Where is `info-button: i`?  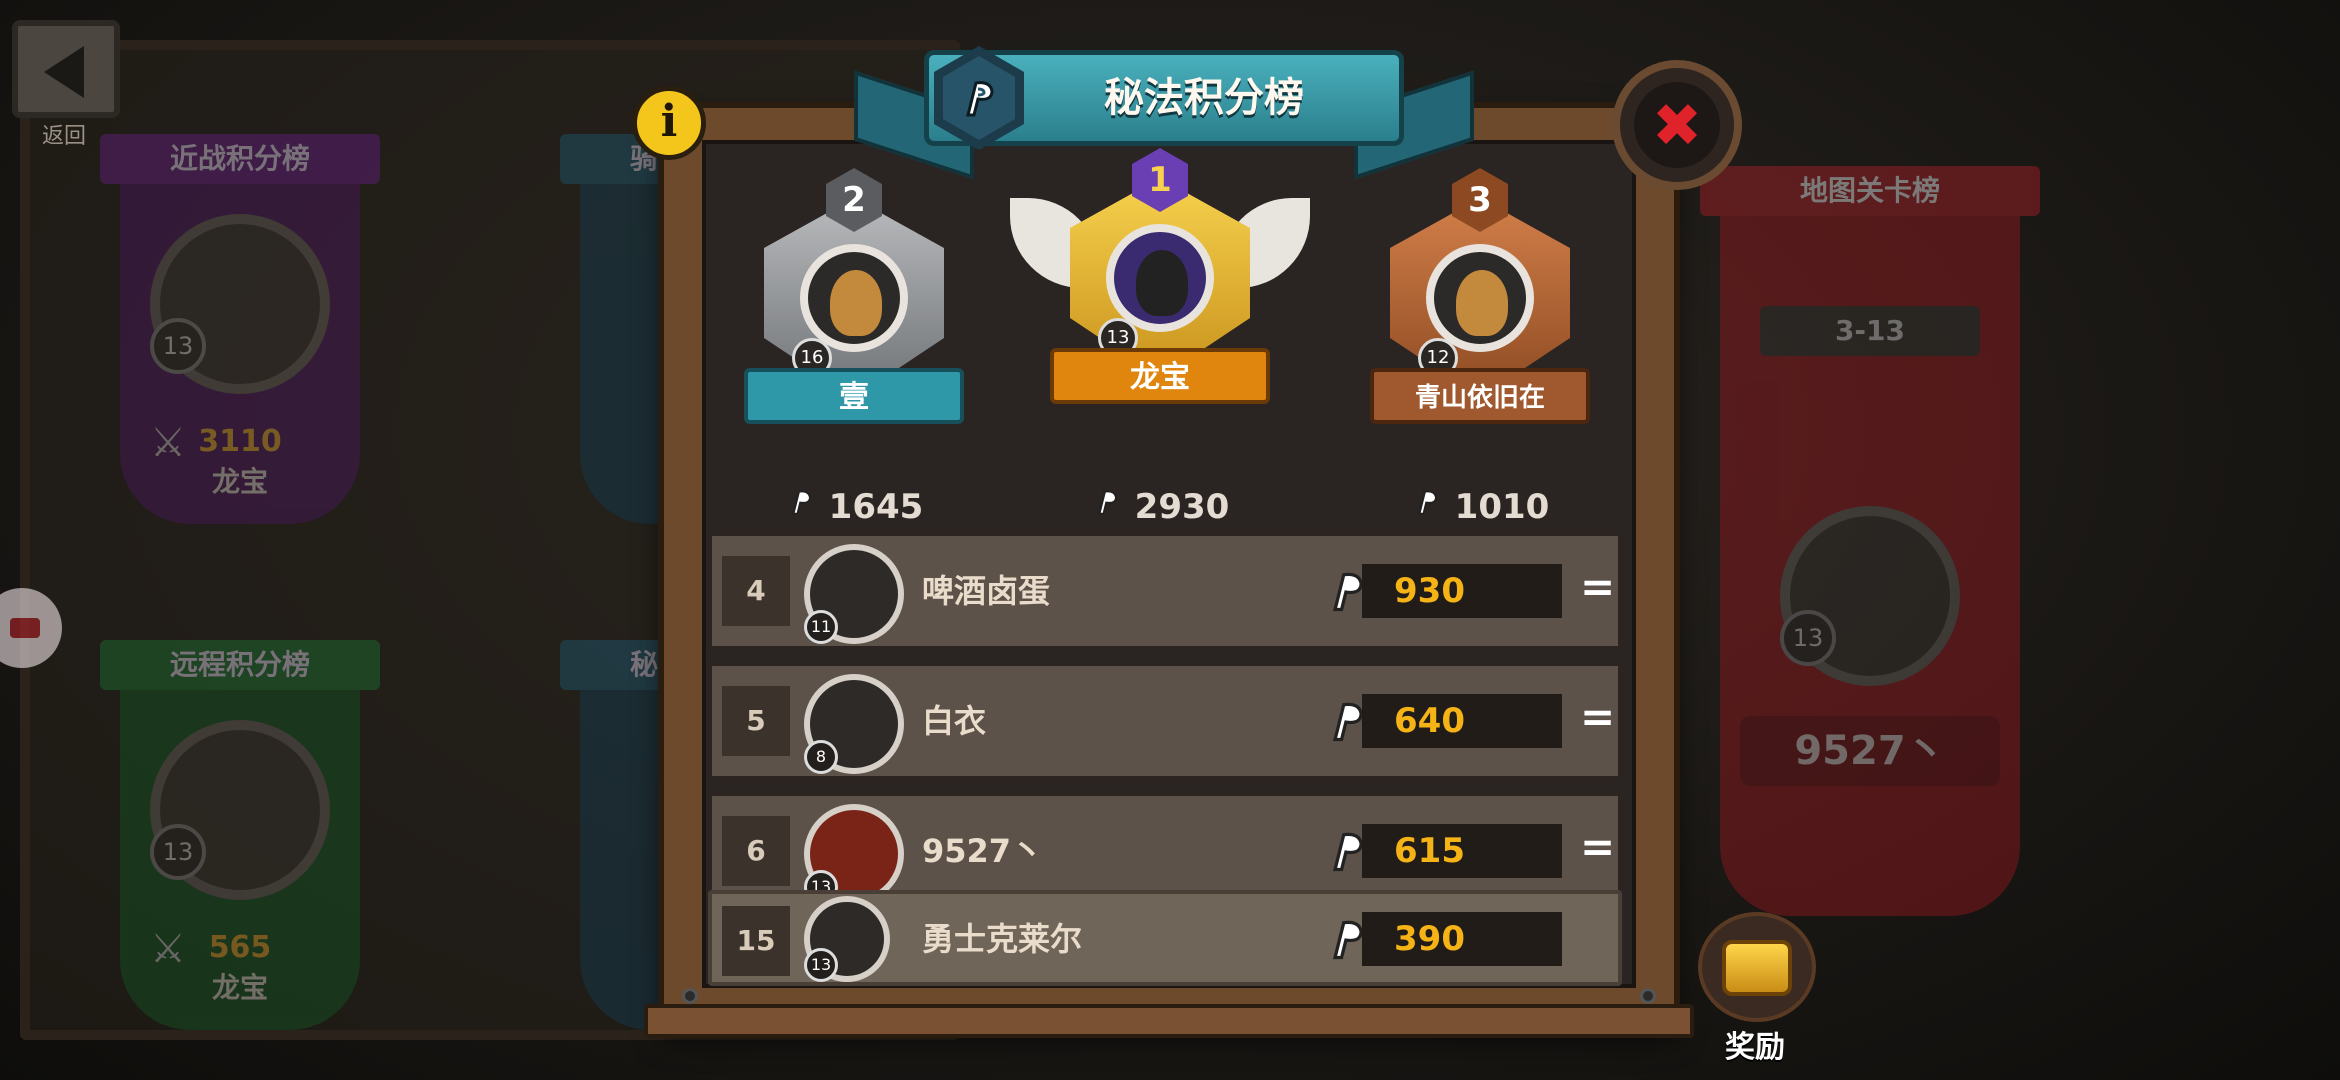
info-button: i is located at coordinates (669, 123).